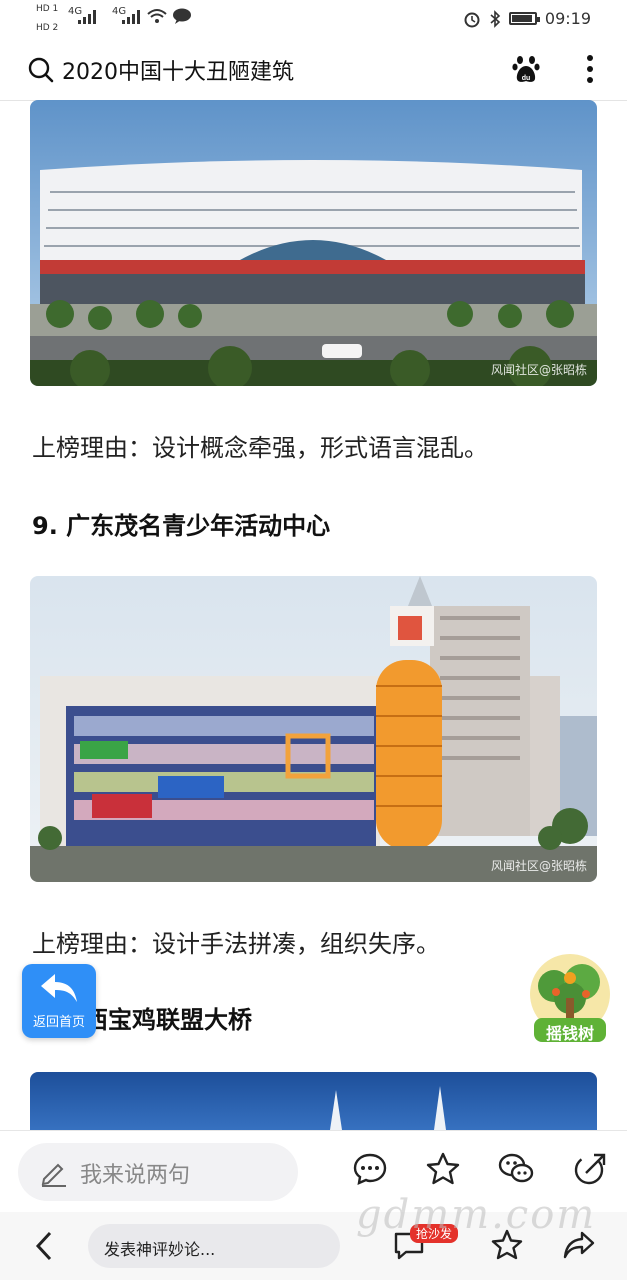  What do you see at coordinates (58, 1022) in the screenshot?
I see `back-home-label: 返回首页` at bounding box center [58, 1022].